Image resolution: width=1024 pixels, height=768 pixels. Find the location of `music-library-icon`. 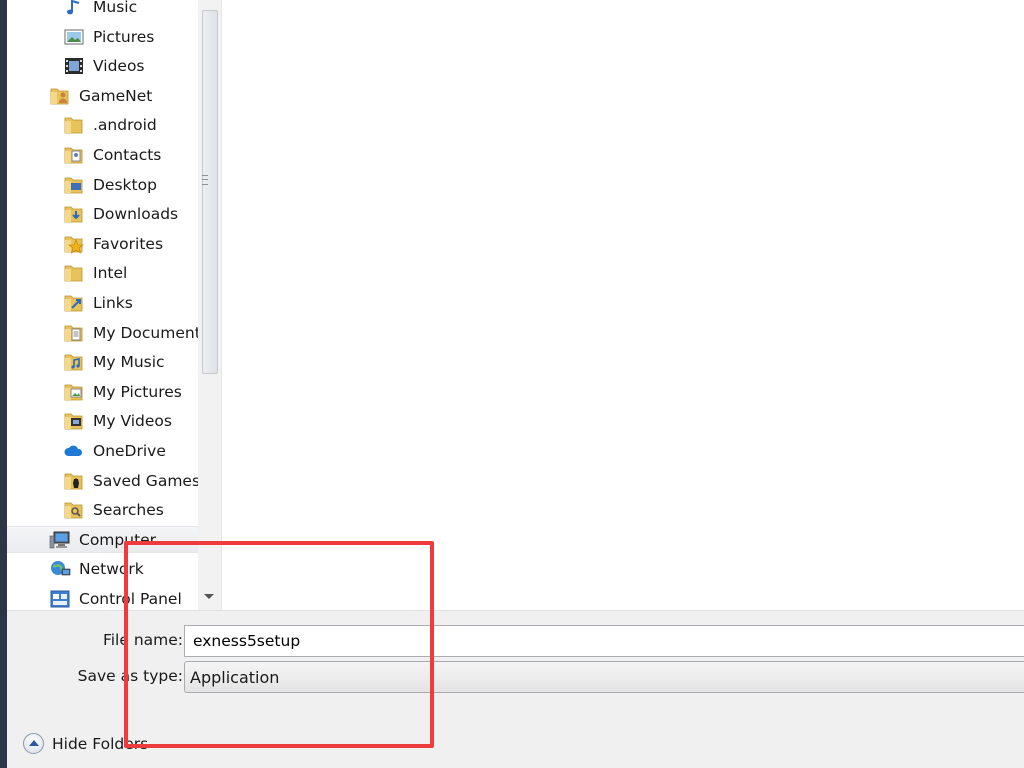

music-library-icon is located at coordinates (74, 8).